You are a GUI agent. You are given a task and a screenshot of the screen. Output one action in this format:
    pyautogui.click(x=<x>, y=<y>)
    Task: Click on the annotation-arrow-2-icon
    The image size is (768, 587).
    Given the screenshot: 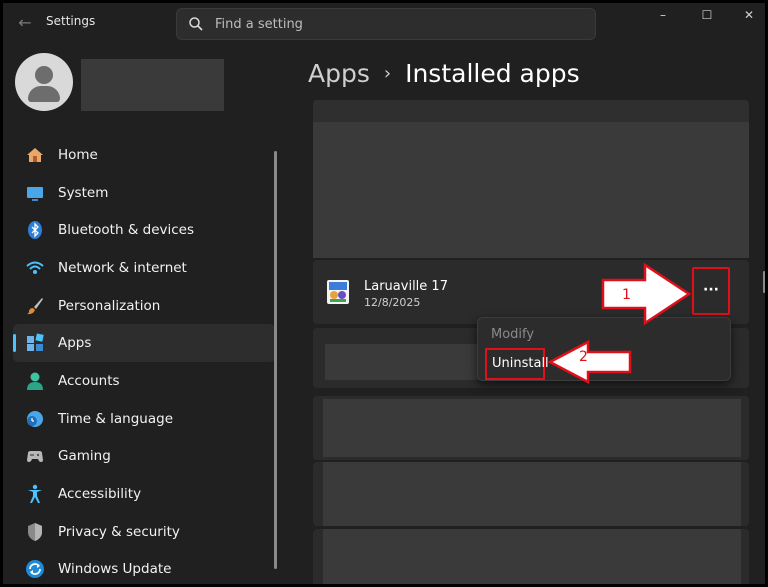 What is the action you would take?
    pyautogui.click(x=589, y=362)
    